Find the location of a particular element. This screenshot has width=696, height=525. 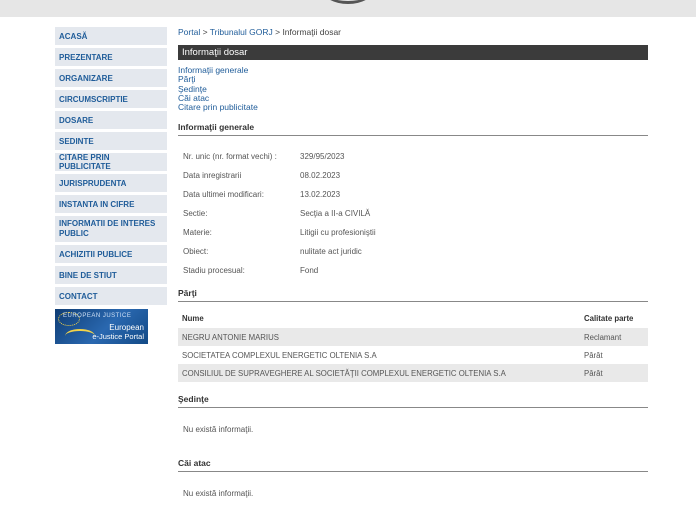

sidebar-item-sedinte: SEDINTE is located at coordinates (111, 141).